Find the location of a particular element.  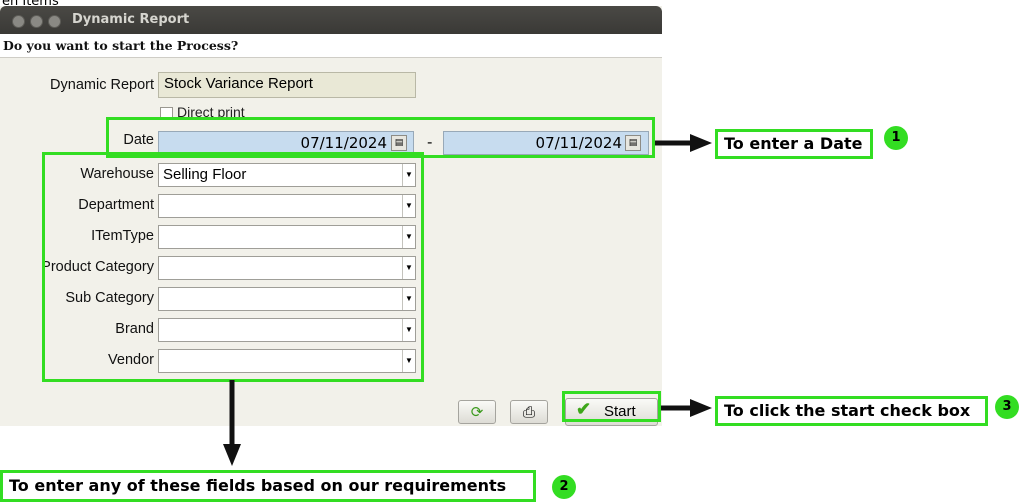

callout-start: To click the start check box is located at coordinates (851, 411).